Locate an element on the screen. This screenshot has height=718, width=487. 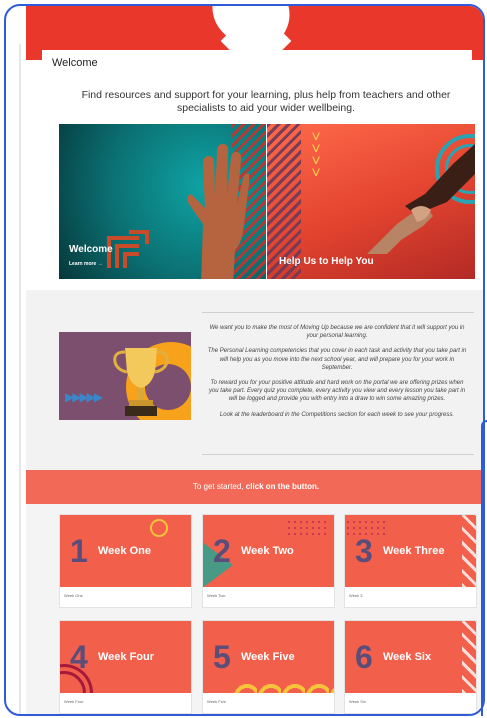
week-number: 3 is located at coordinates (364, 551).